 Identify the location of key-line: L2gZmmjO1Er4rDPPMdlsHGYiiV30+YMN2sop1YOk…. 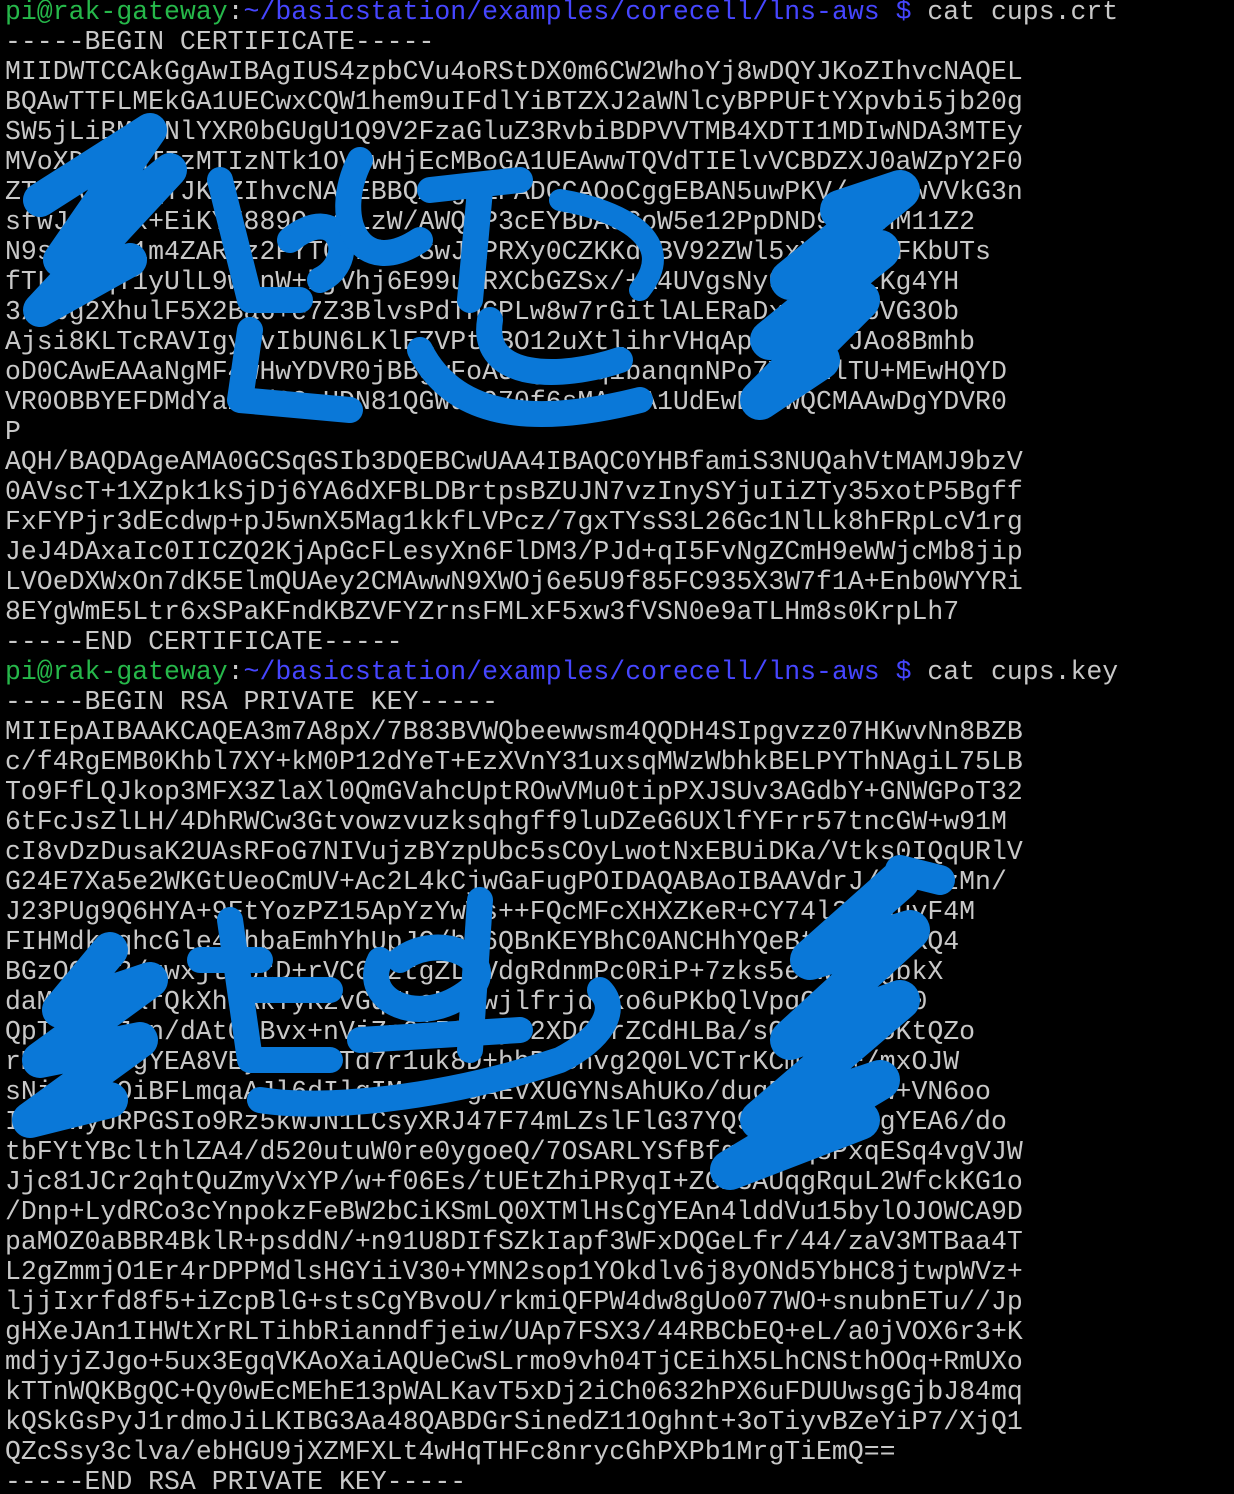
(514, 1272).